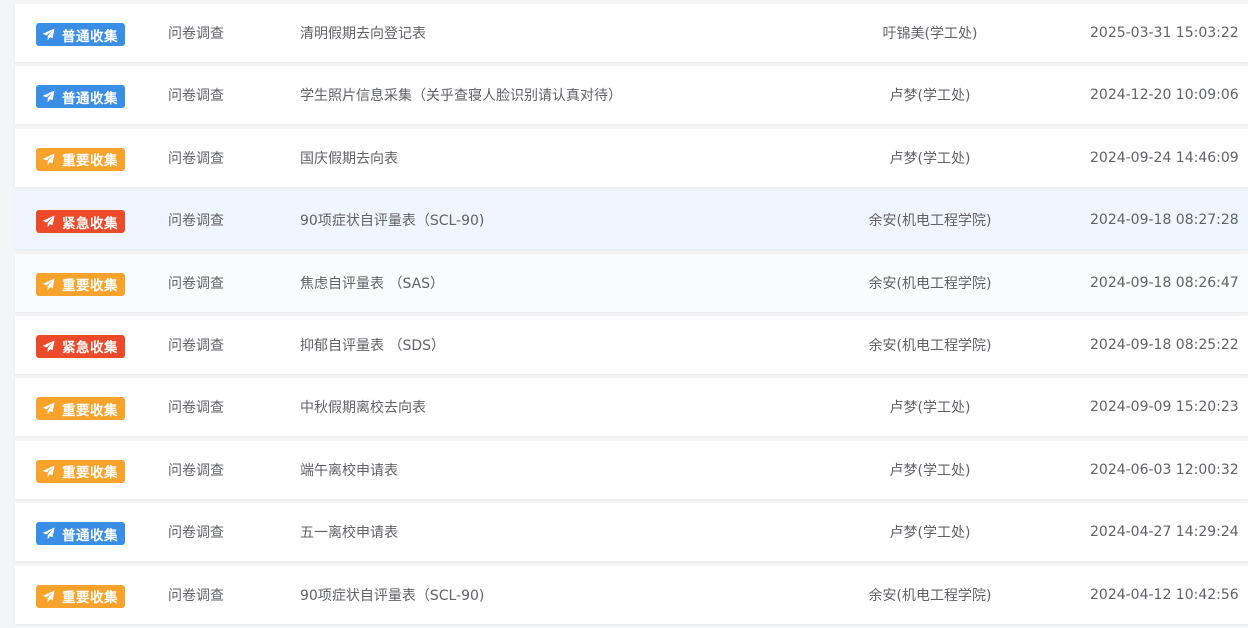  Describe the element at coordinates (1164, 33) in the screenshot. I see `publish-time: 2025-03-31 15:03:22` at that location.